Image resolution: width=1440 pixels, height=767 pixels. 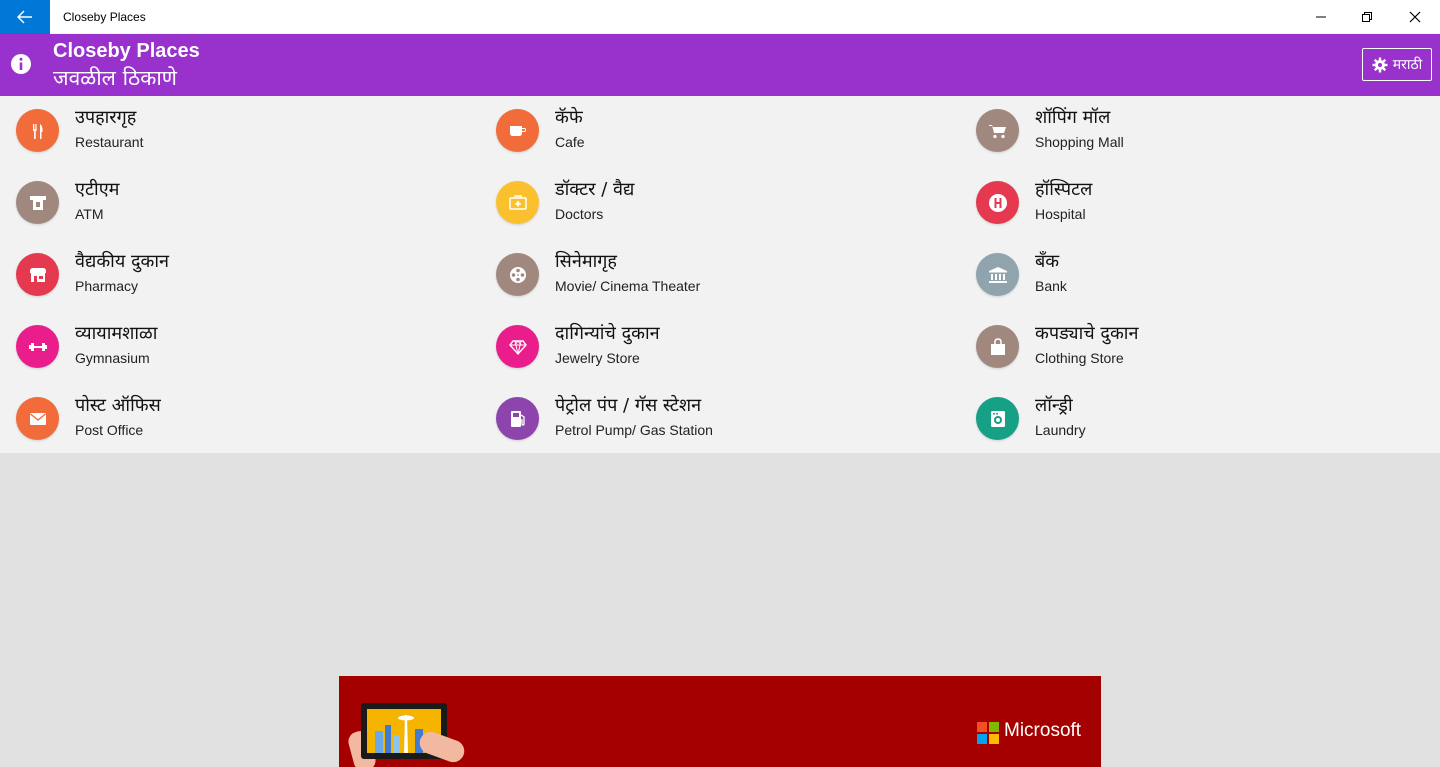 What do you see at coordinates (220, 342) in the screenshot?
I see `place-gymnasium: व्यायामशाळा Gymnasium` at bounding box center [220, 342].